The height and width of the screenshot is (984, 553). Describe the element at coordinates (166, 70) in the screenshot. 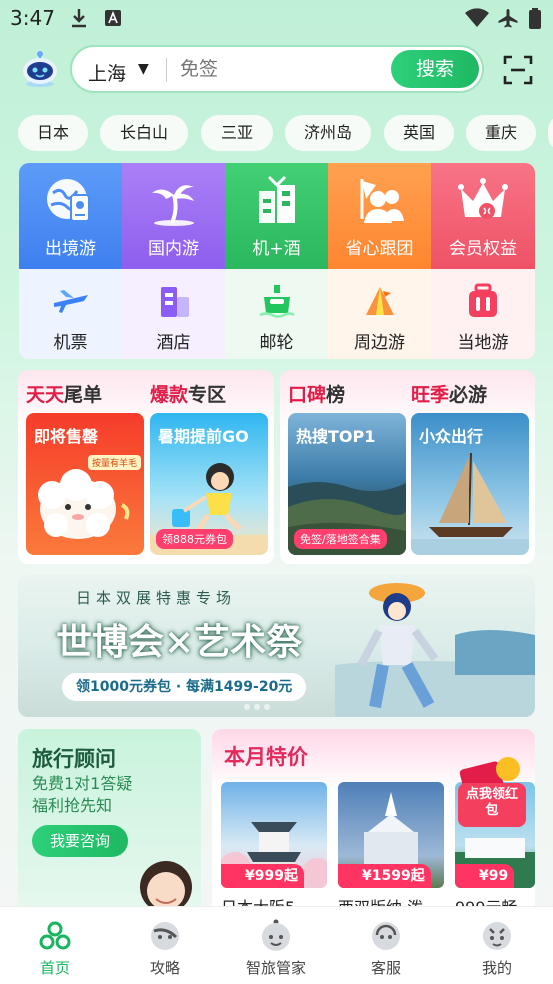

I see `divider` at that location.